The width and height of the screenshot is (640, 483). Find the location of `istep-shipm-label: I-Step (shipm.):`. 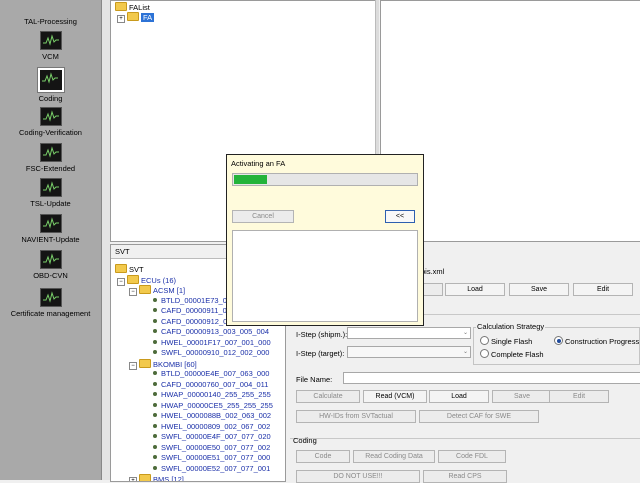

istep-shipm-label: I-Step (shipm.): is located at coordinates (322, 334).